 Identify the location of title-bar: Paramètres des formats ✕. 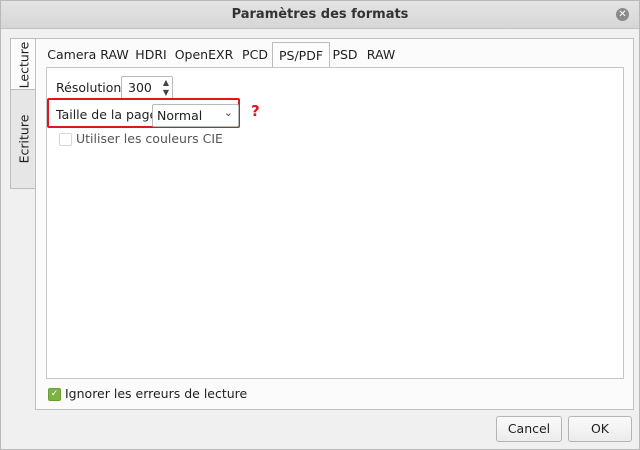
(320, 15).